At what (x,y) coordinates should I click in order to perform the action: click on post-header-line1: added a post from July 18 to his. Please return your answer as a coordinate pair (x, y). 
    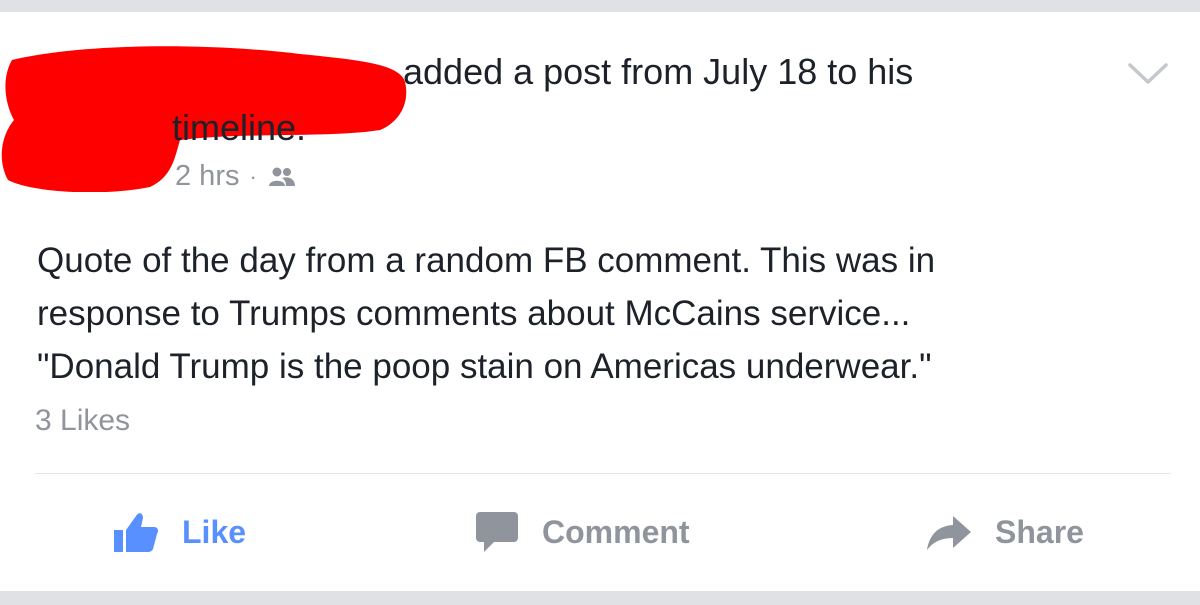
    Looking at the image, I should click on (658, 71).